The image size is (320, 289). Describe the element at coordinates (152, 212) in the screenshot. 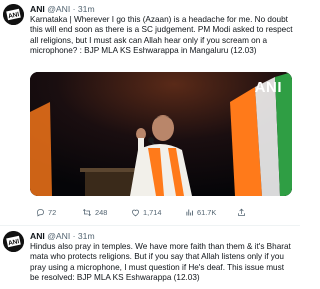

I see `like-count: 1,714` at that location.